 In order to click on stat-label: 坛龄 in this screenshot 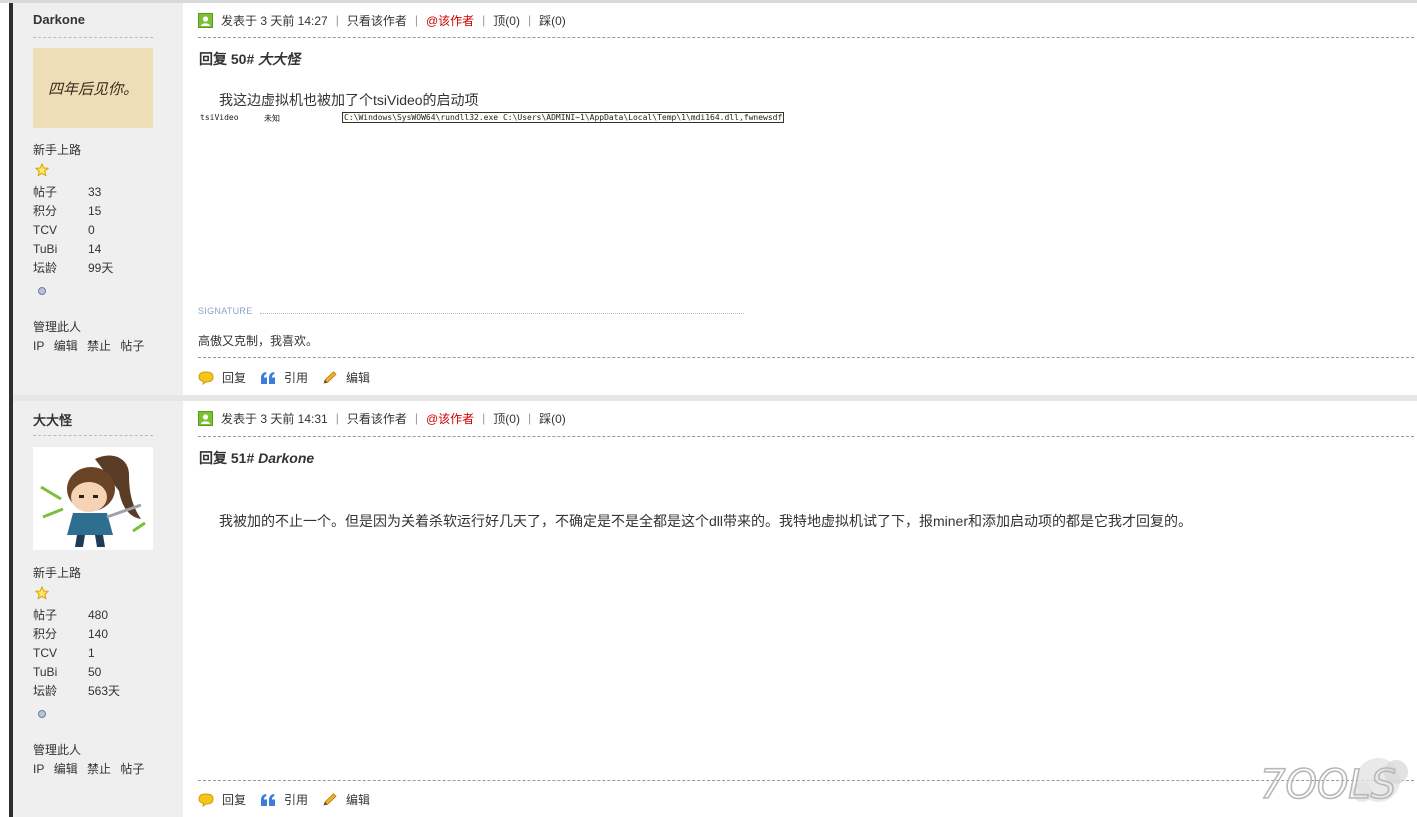, I will do `click(45, 268)`.